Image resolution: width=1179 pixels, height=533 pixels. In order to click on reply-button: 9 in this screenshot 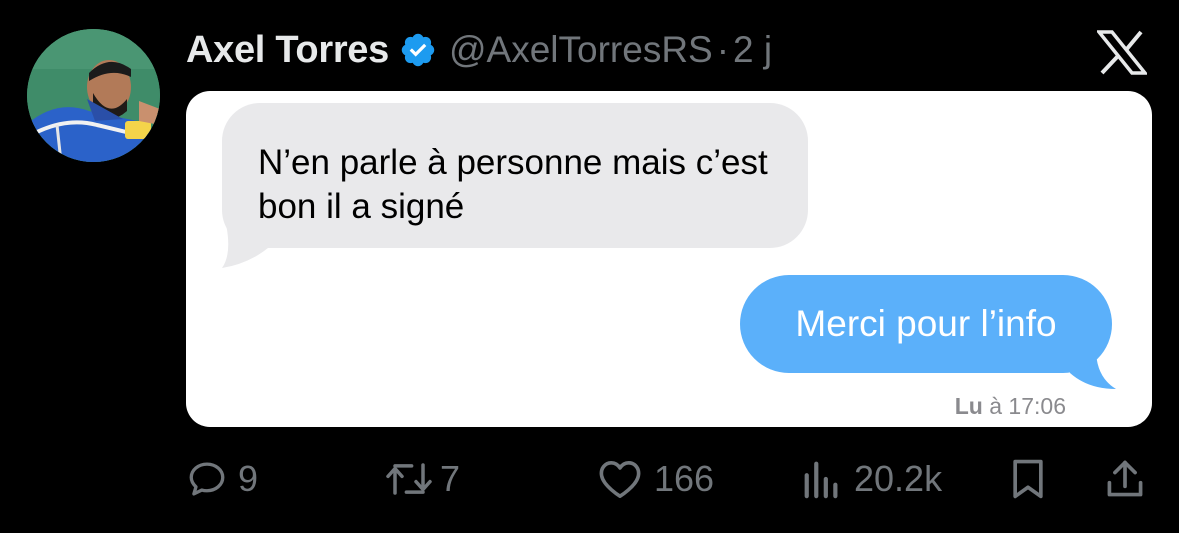, I will do `click(222, 479)`.